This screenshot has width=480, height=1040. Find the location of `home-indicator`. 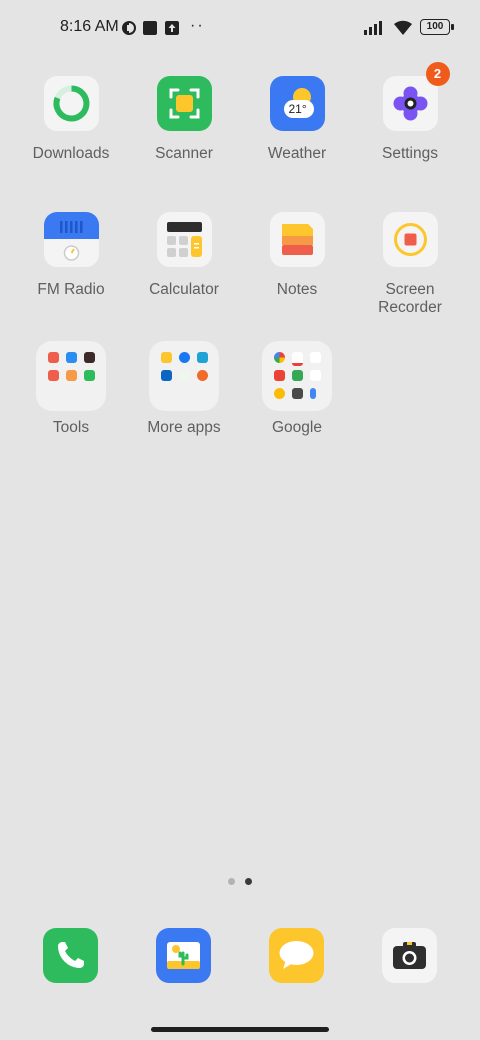

home-indicator is located at coordinates (240, 1029).